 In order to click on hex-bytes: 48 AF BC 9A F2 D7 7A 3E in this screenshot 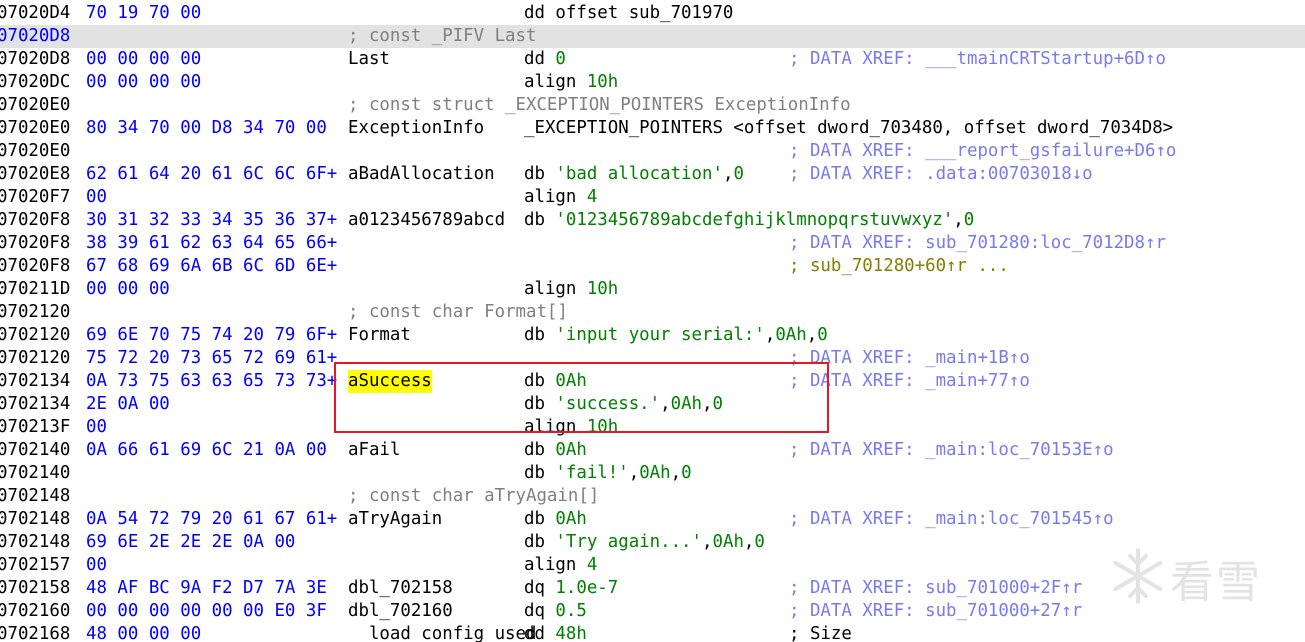, I will do `click(206, 588)`.